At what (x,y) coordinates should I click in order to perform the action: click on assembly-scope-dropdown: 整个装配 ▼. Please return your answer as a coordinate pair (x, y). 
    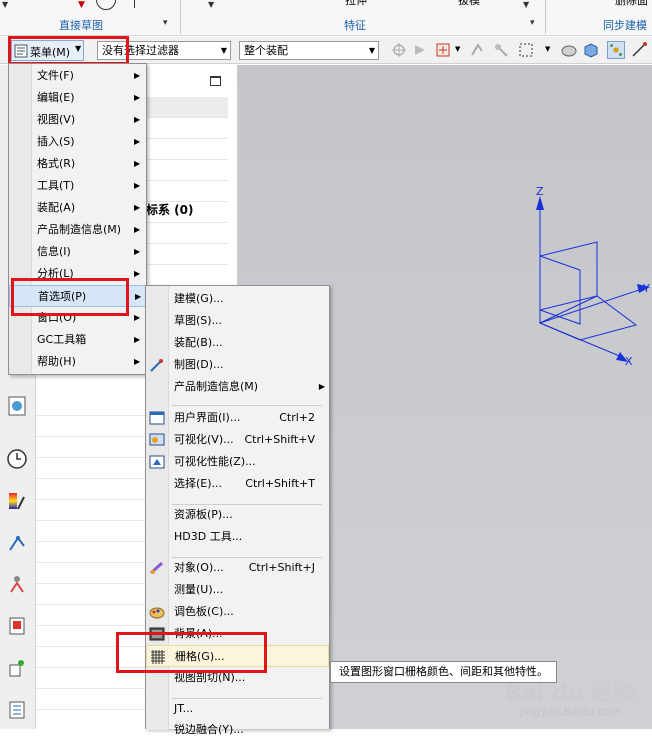
    Looking at the image, I should click on (309, 50).